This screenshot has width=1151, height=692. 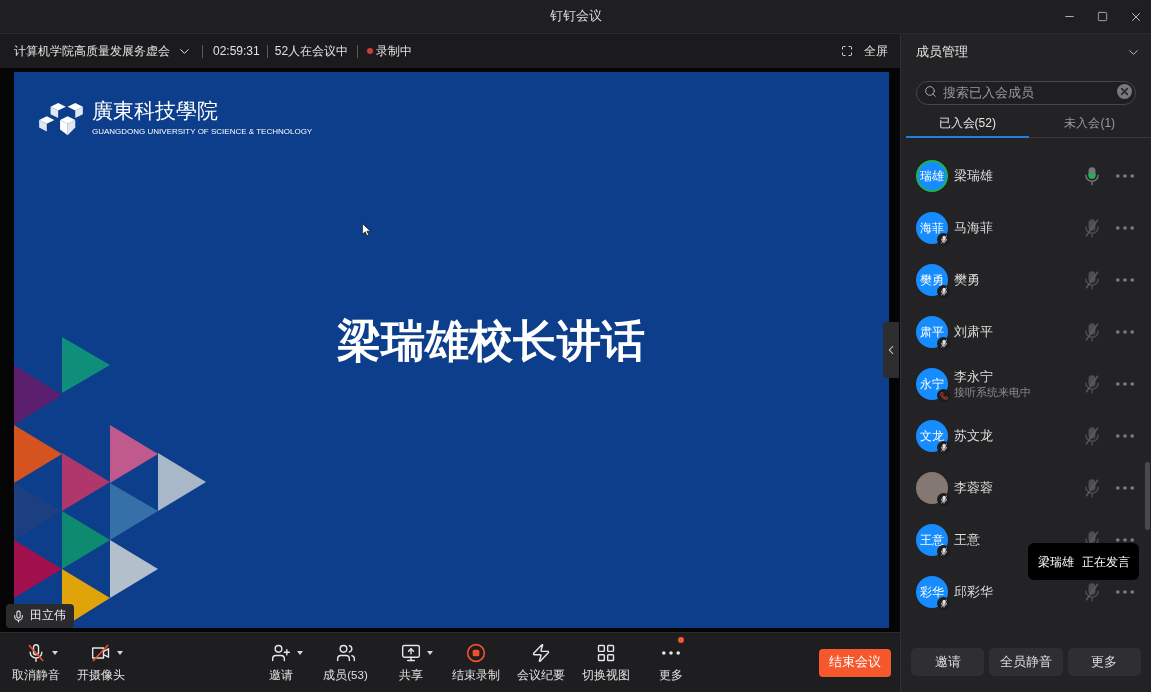 I want to click on speaking-status: 正在发言, so click(x=1105, y=562).